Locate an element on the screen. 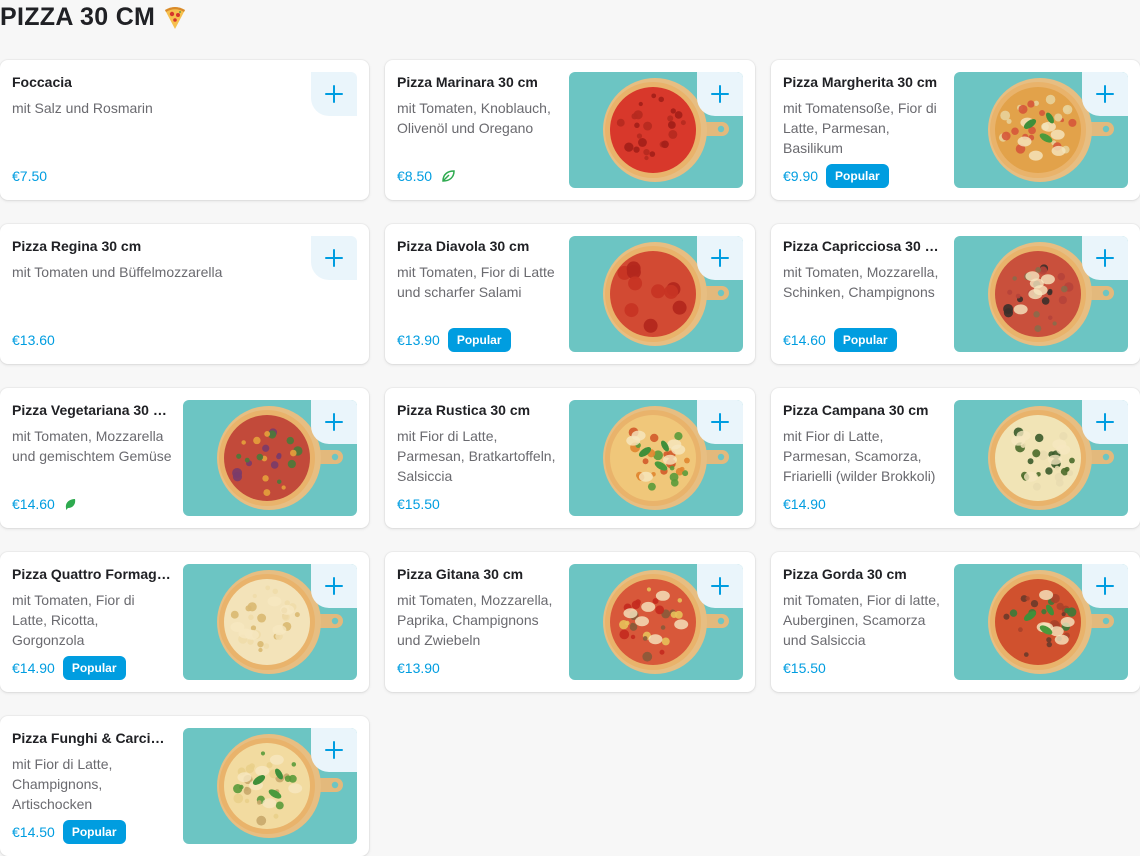  pizza-slice-icon is located at coordinates (175, 18).